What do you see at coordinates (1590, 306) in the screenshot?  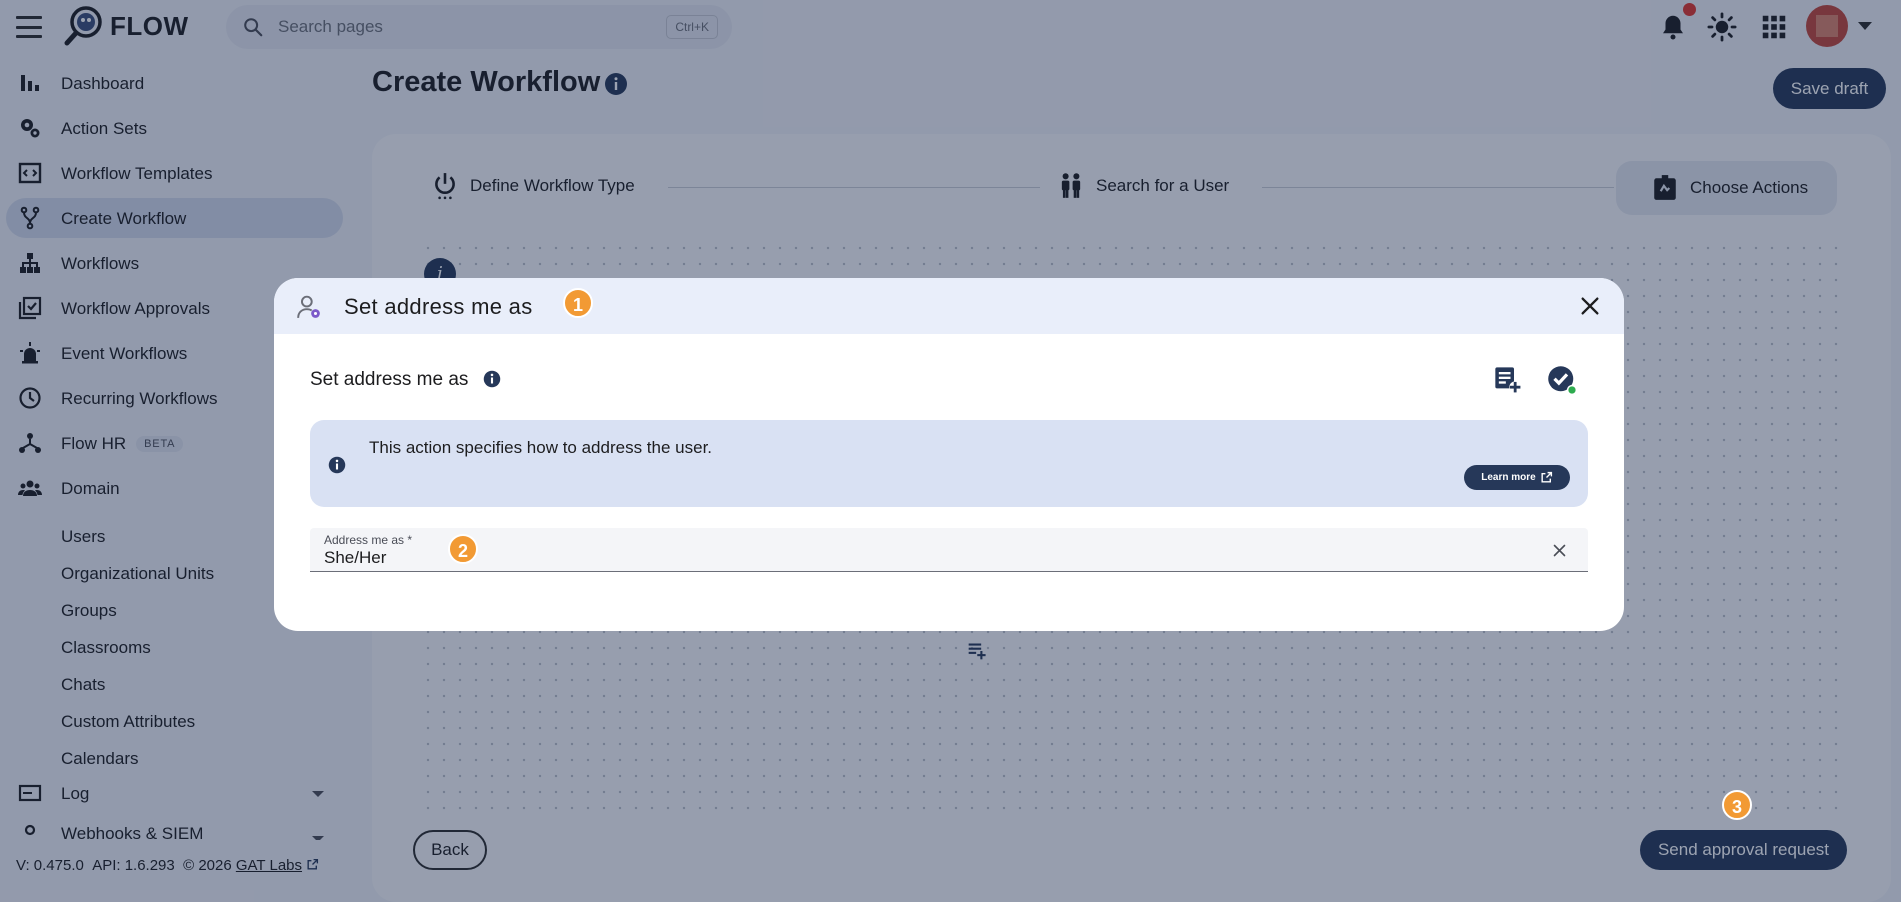 I see `close-icon` at bounding box center [1590, 306].